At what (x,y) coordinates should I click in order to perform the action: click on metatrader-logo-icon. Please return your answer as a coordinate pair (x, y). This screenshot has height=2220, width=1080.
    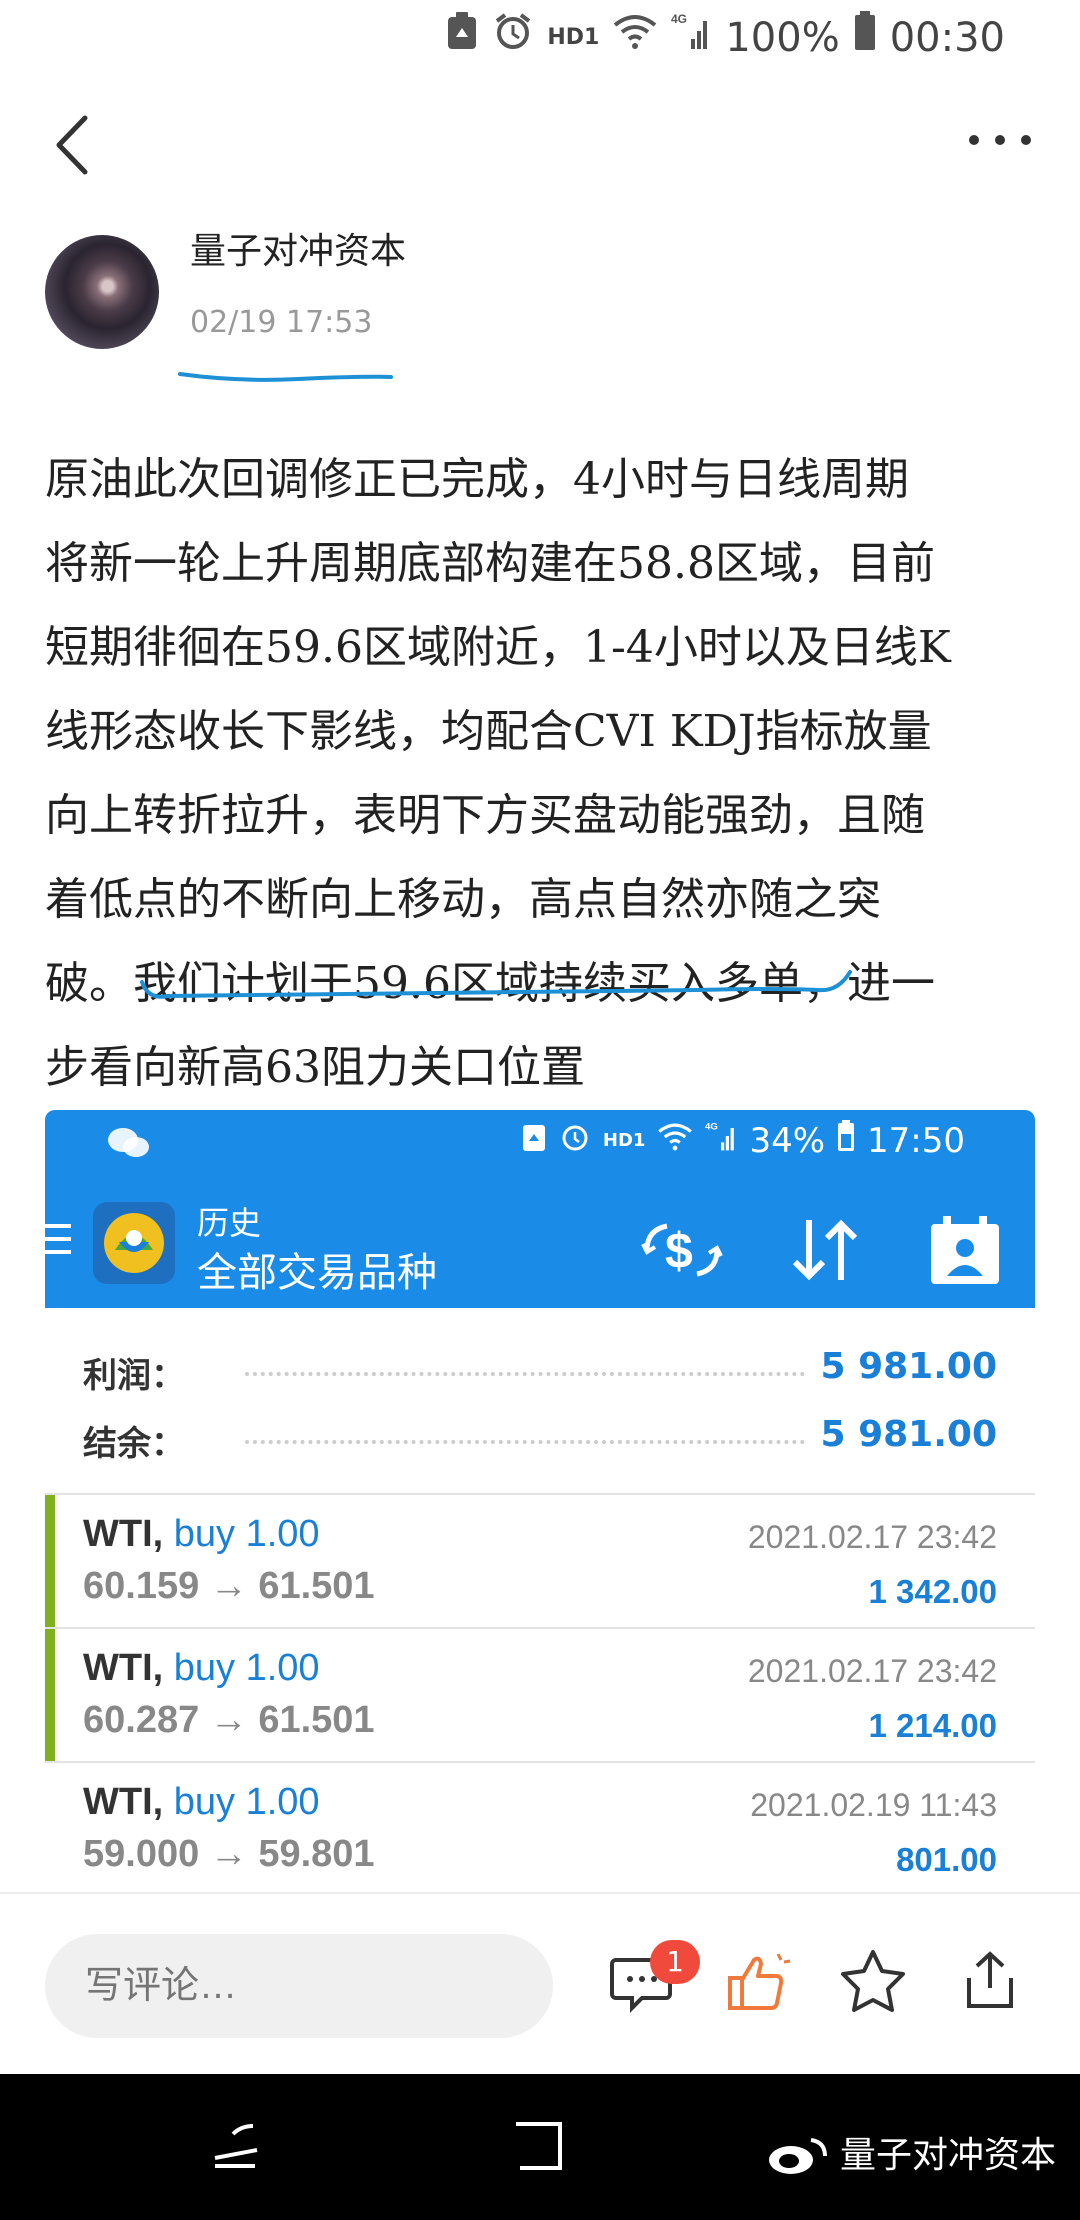
    Looking at the image, I should click on (134, 1243).